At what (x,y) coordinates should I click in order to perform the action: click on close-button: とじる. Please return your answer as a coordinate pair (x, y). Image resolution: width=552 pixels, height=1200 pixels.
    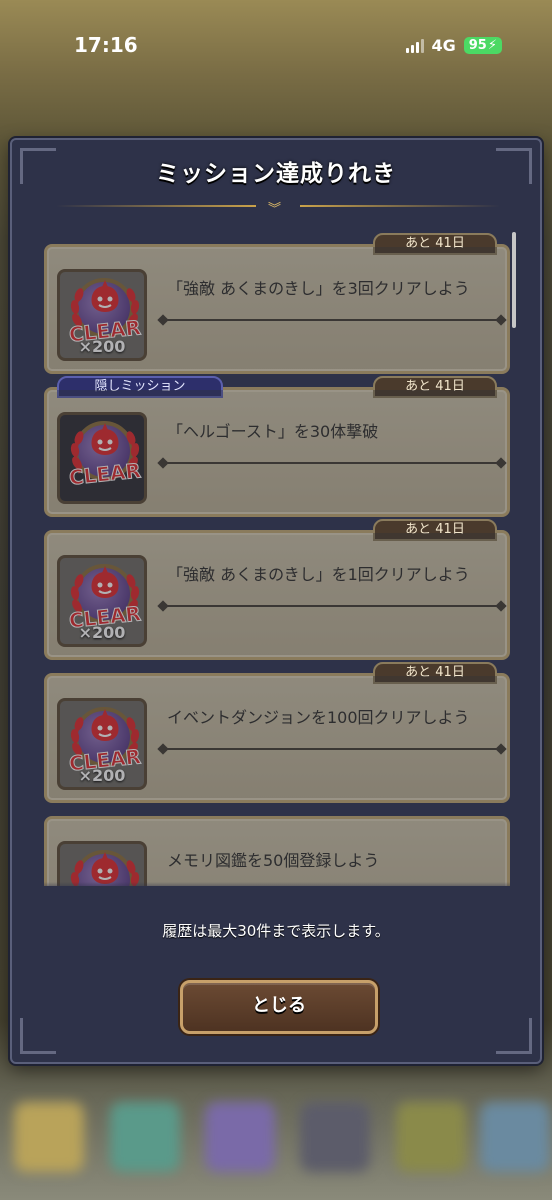
    Looking at the image, I should click on (279, 1007).